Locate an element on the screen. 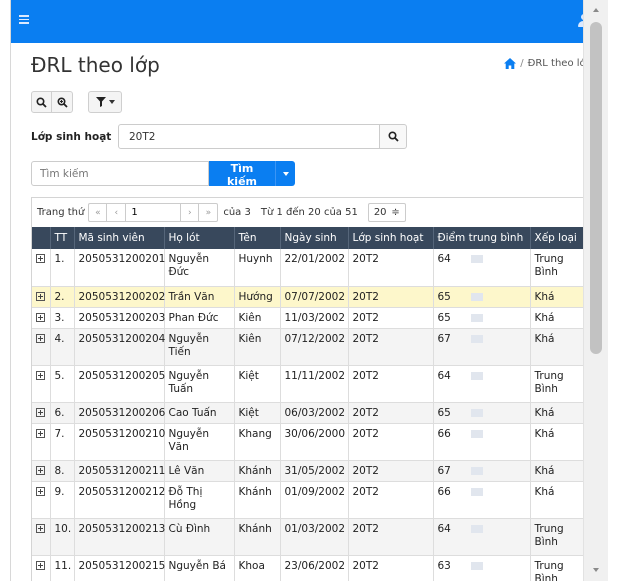 The width and height of the screenshot is (633, 581). keyword-search-button: Tìm kiếm is located at coordinates (242, 174).